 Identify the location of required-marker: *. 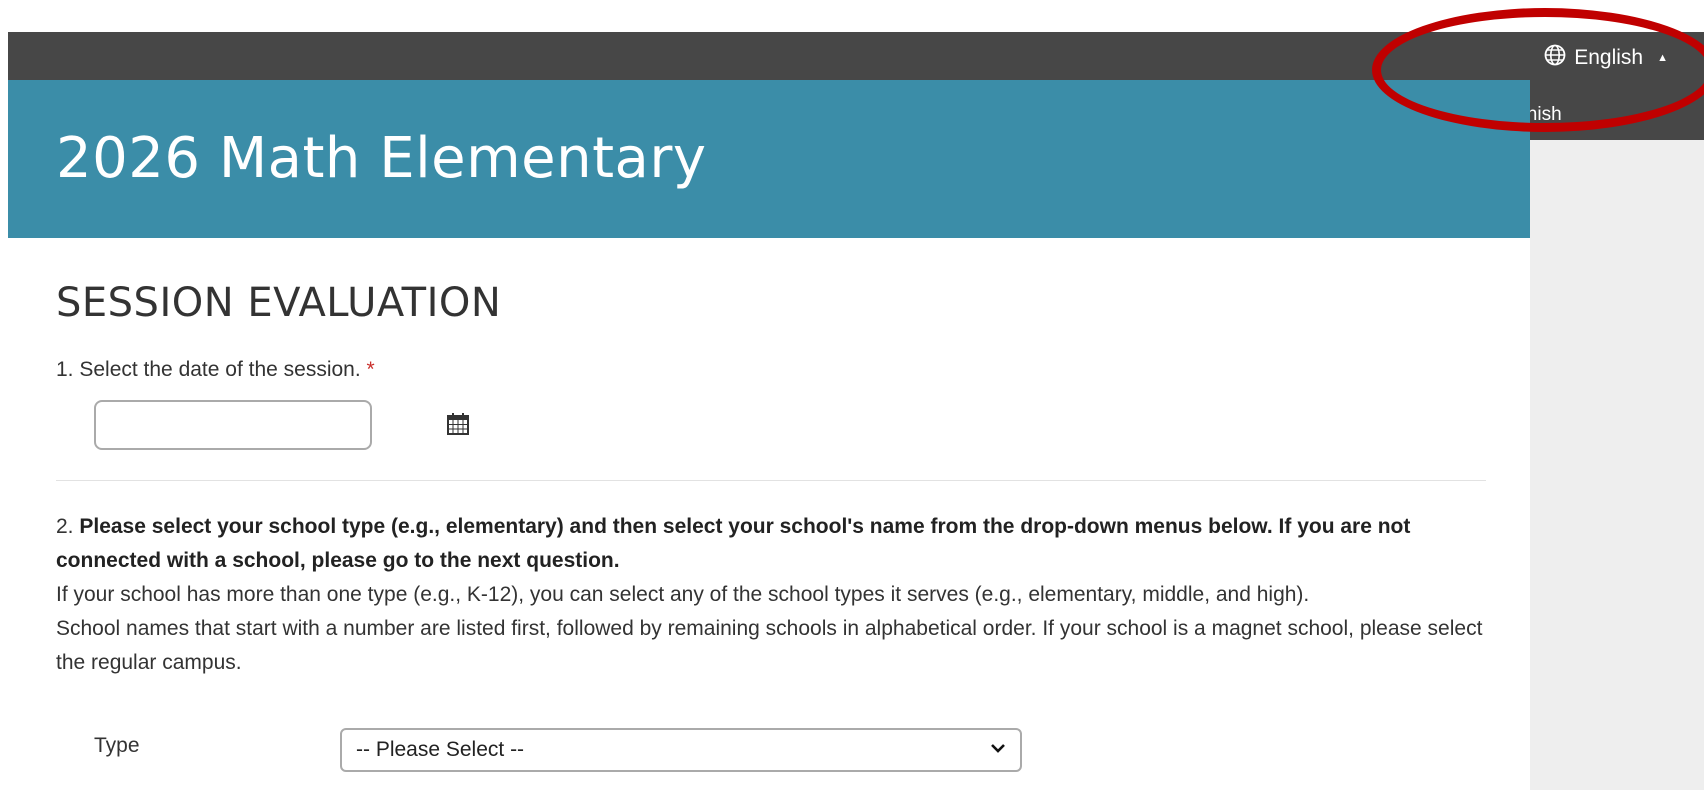
(370, 369).